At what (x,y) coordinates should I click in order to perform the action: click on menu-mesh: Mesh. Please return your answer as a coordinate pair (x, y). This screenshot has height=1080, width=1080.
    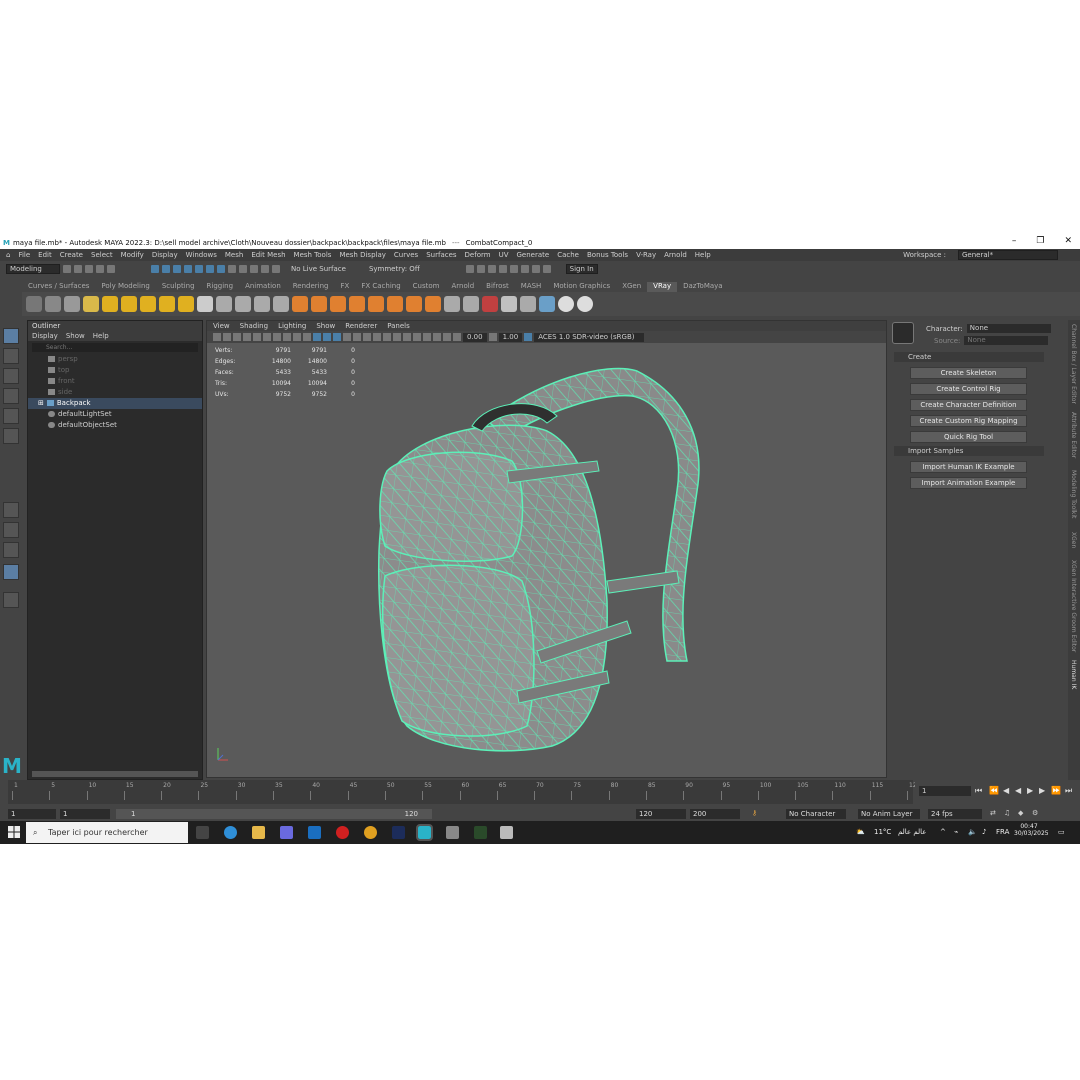
    Looking at the image, I should click on (234, 255).